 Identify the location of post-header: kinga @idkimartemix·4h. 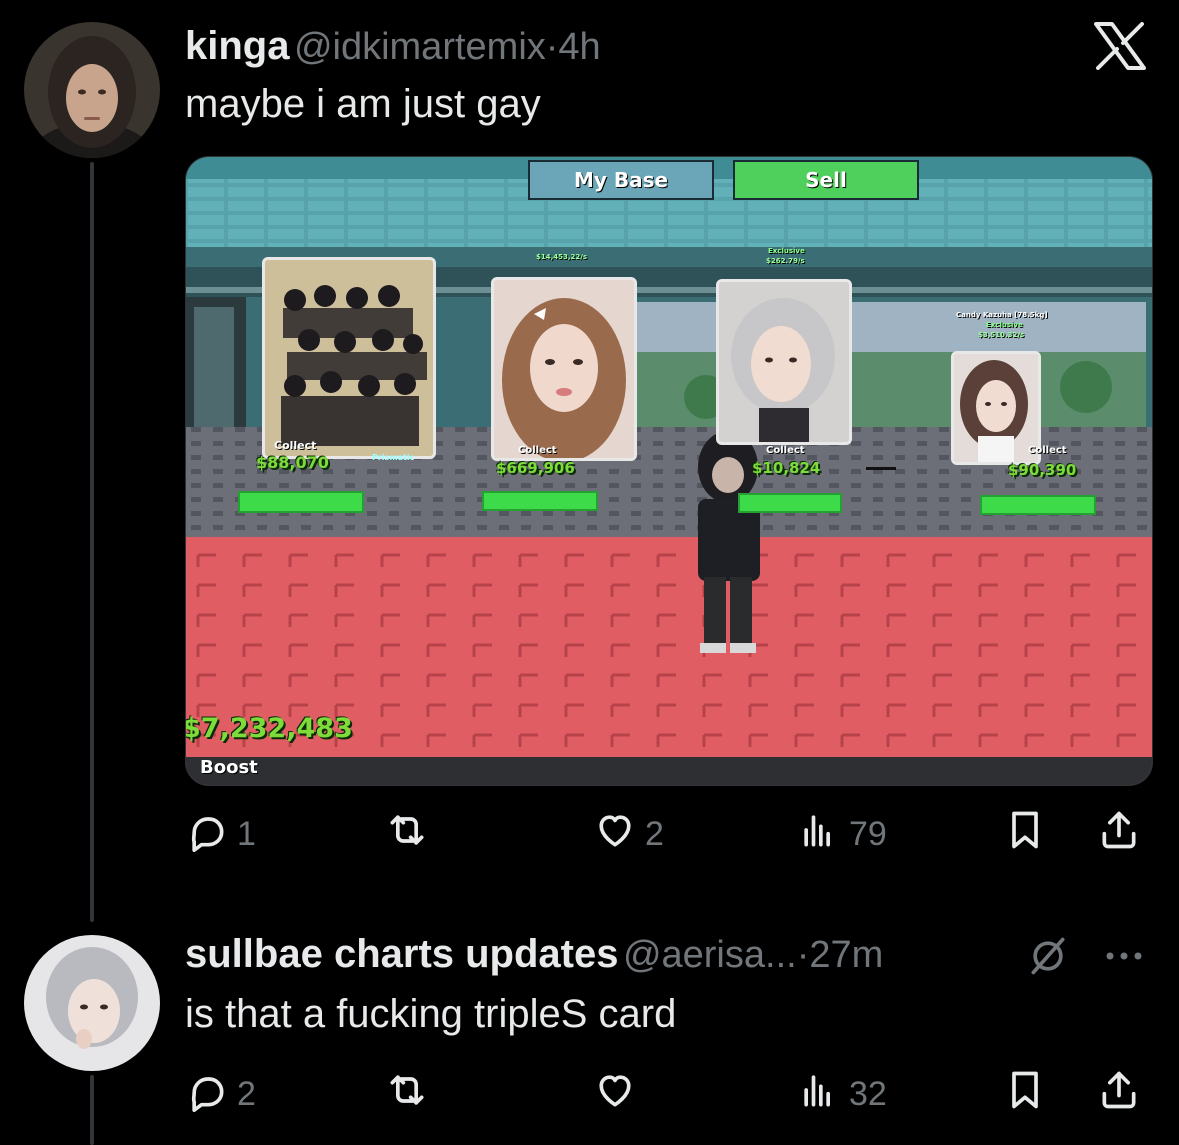
(393, 46).